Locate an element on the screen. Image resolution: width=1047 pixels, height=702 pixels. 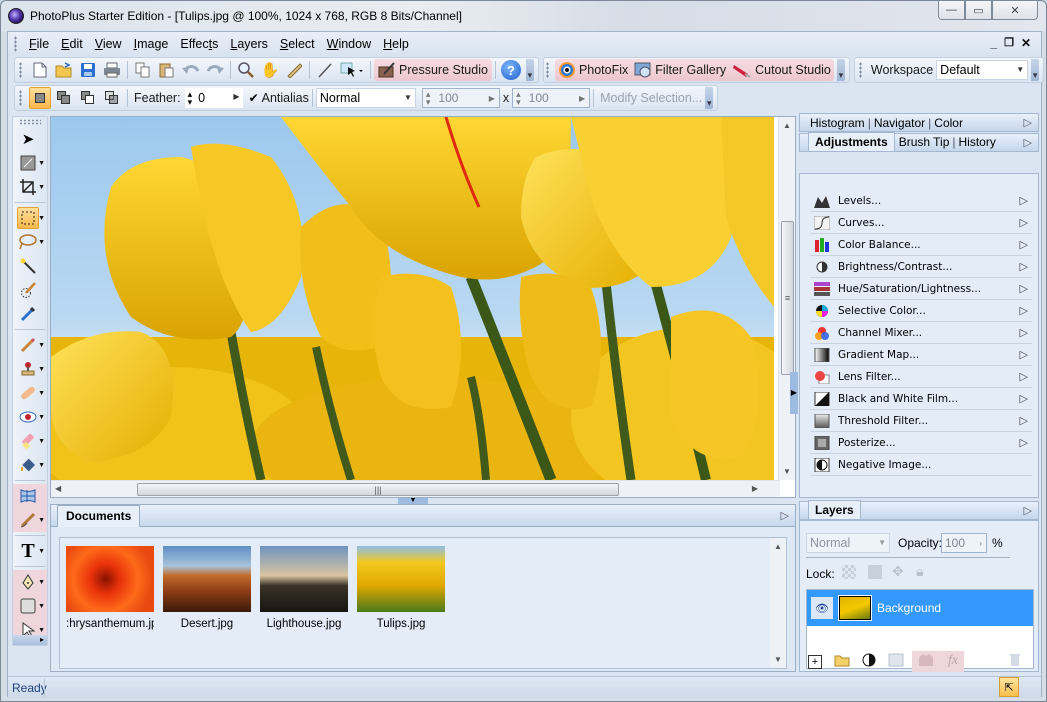
cutout-studio-button: Cutout Studio is located at coordinates (781, 70).